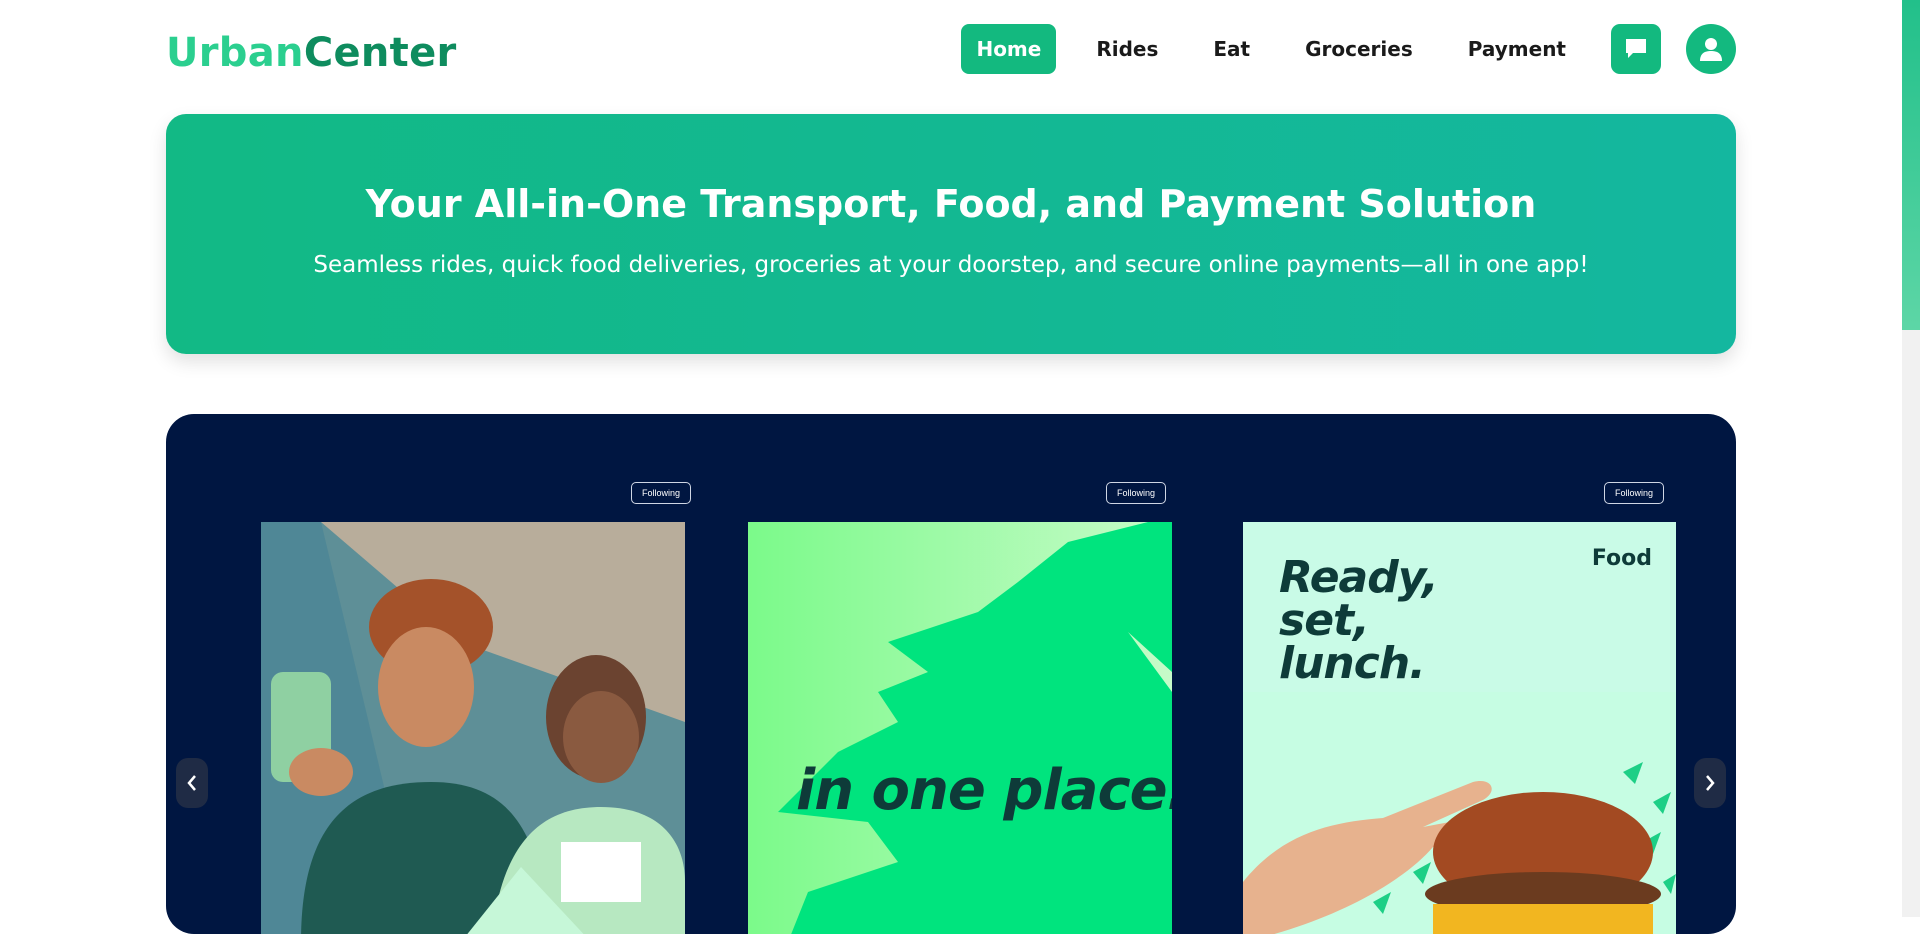 Image resolution: width=1920 pixels, height=934 pixels. I want to click on nav-groceries: Groceries, so click(1359, 49).